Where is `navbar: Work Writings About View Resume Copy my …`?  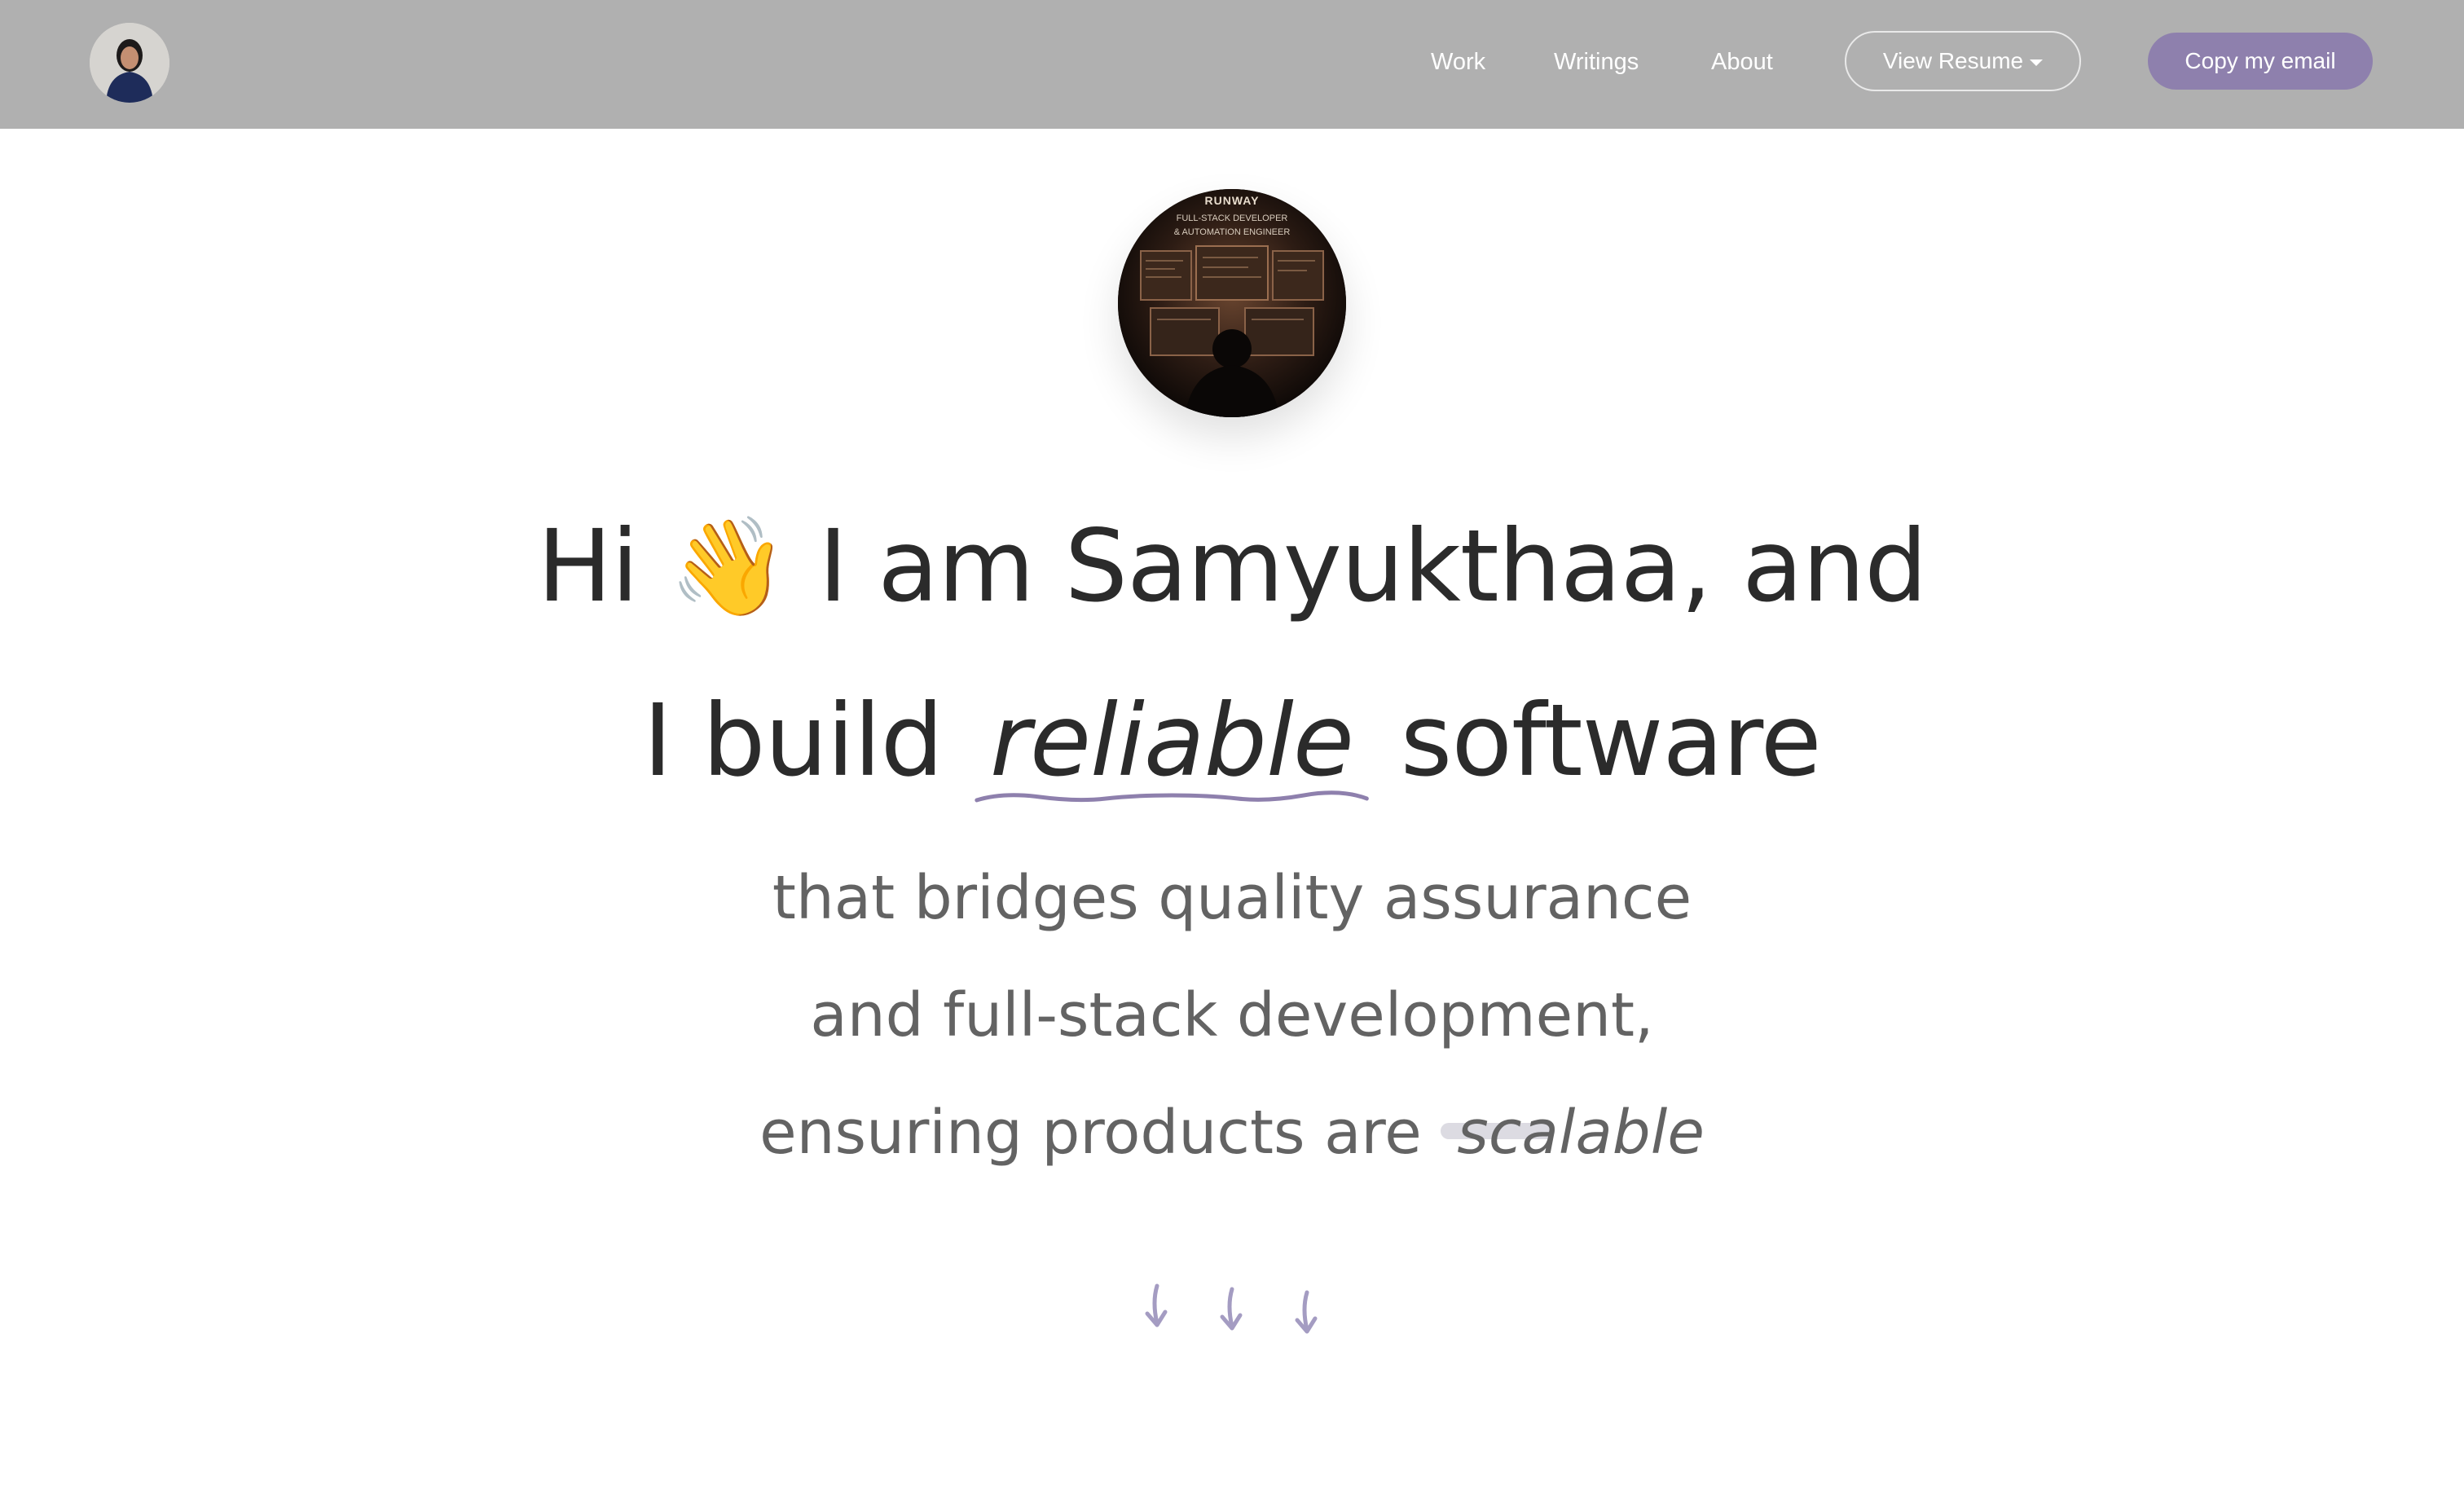 navbar: Work Writings About View Resume Copy my … is located at coordinates (1232, 64).